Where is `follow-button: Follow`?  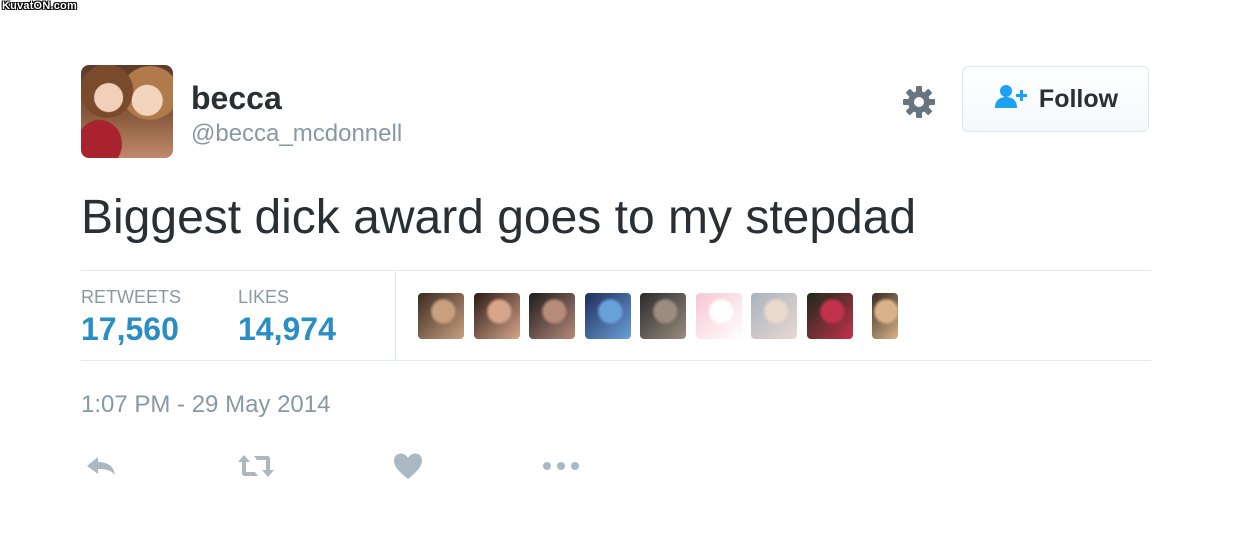 follow-button: Follow is located at coordinates (1055, 99).